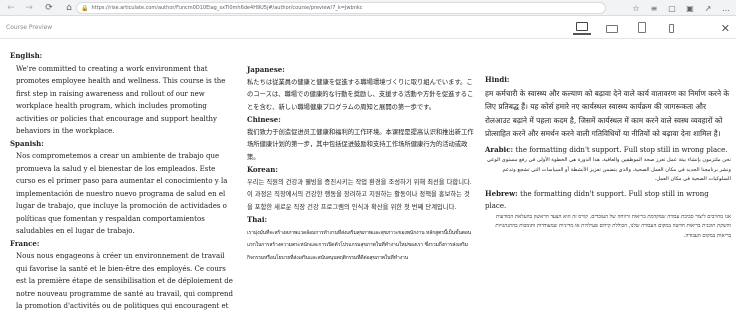  I want to click on france-label: France:, so click(25, 243).